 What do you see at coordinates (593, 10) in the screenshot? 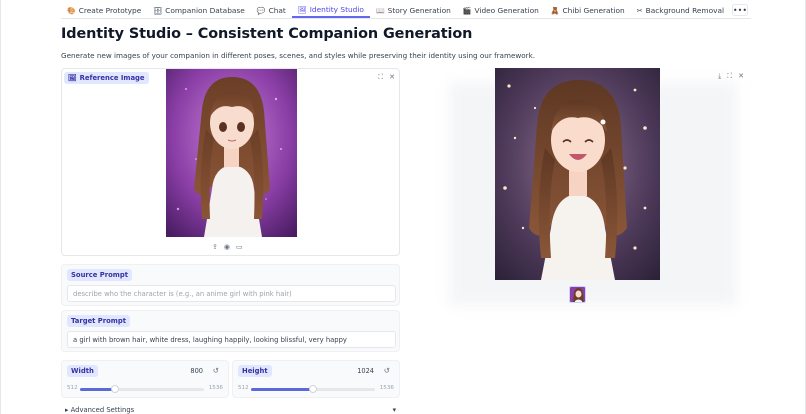
I see `tab-label: Chibi Generation` at bounding box center [593, 10].